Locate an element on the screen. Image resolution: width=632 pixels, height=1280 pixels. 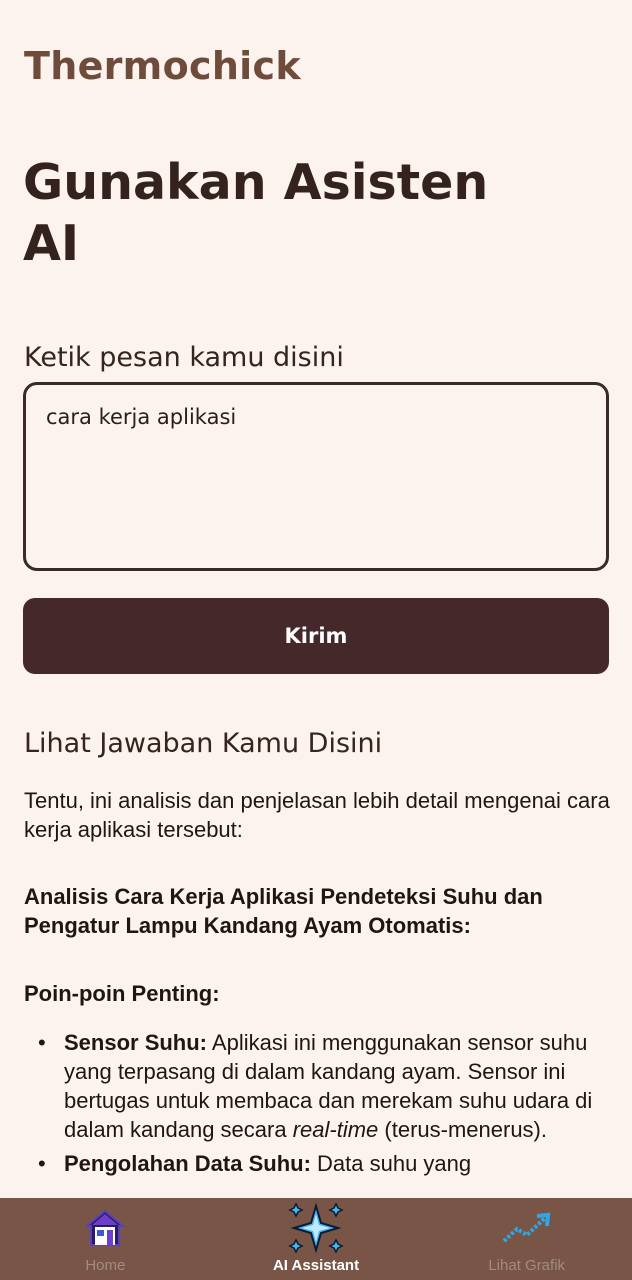
send-button-label: Kirim is located at coordinates (316, 636).